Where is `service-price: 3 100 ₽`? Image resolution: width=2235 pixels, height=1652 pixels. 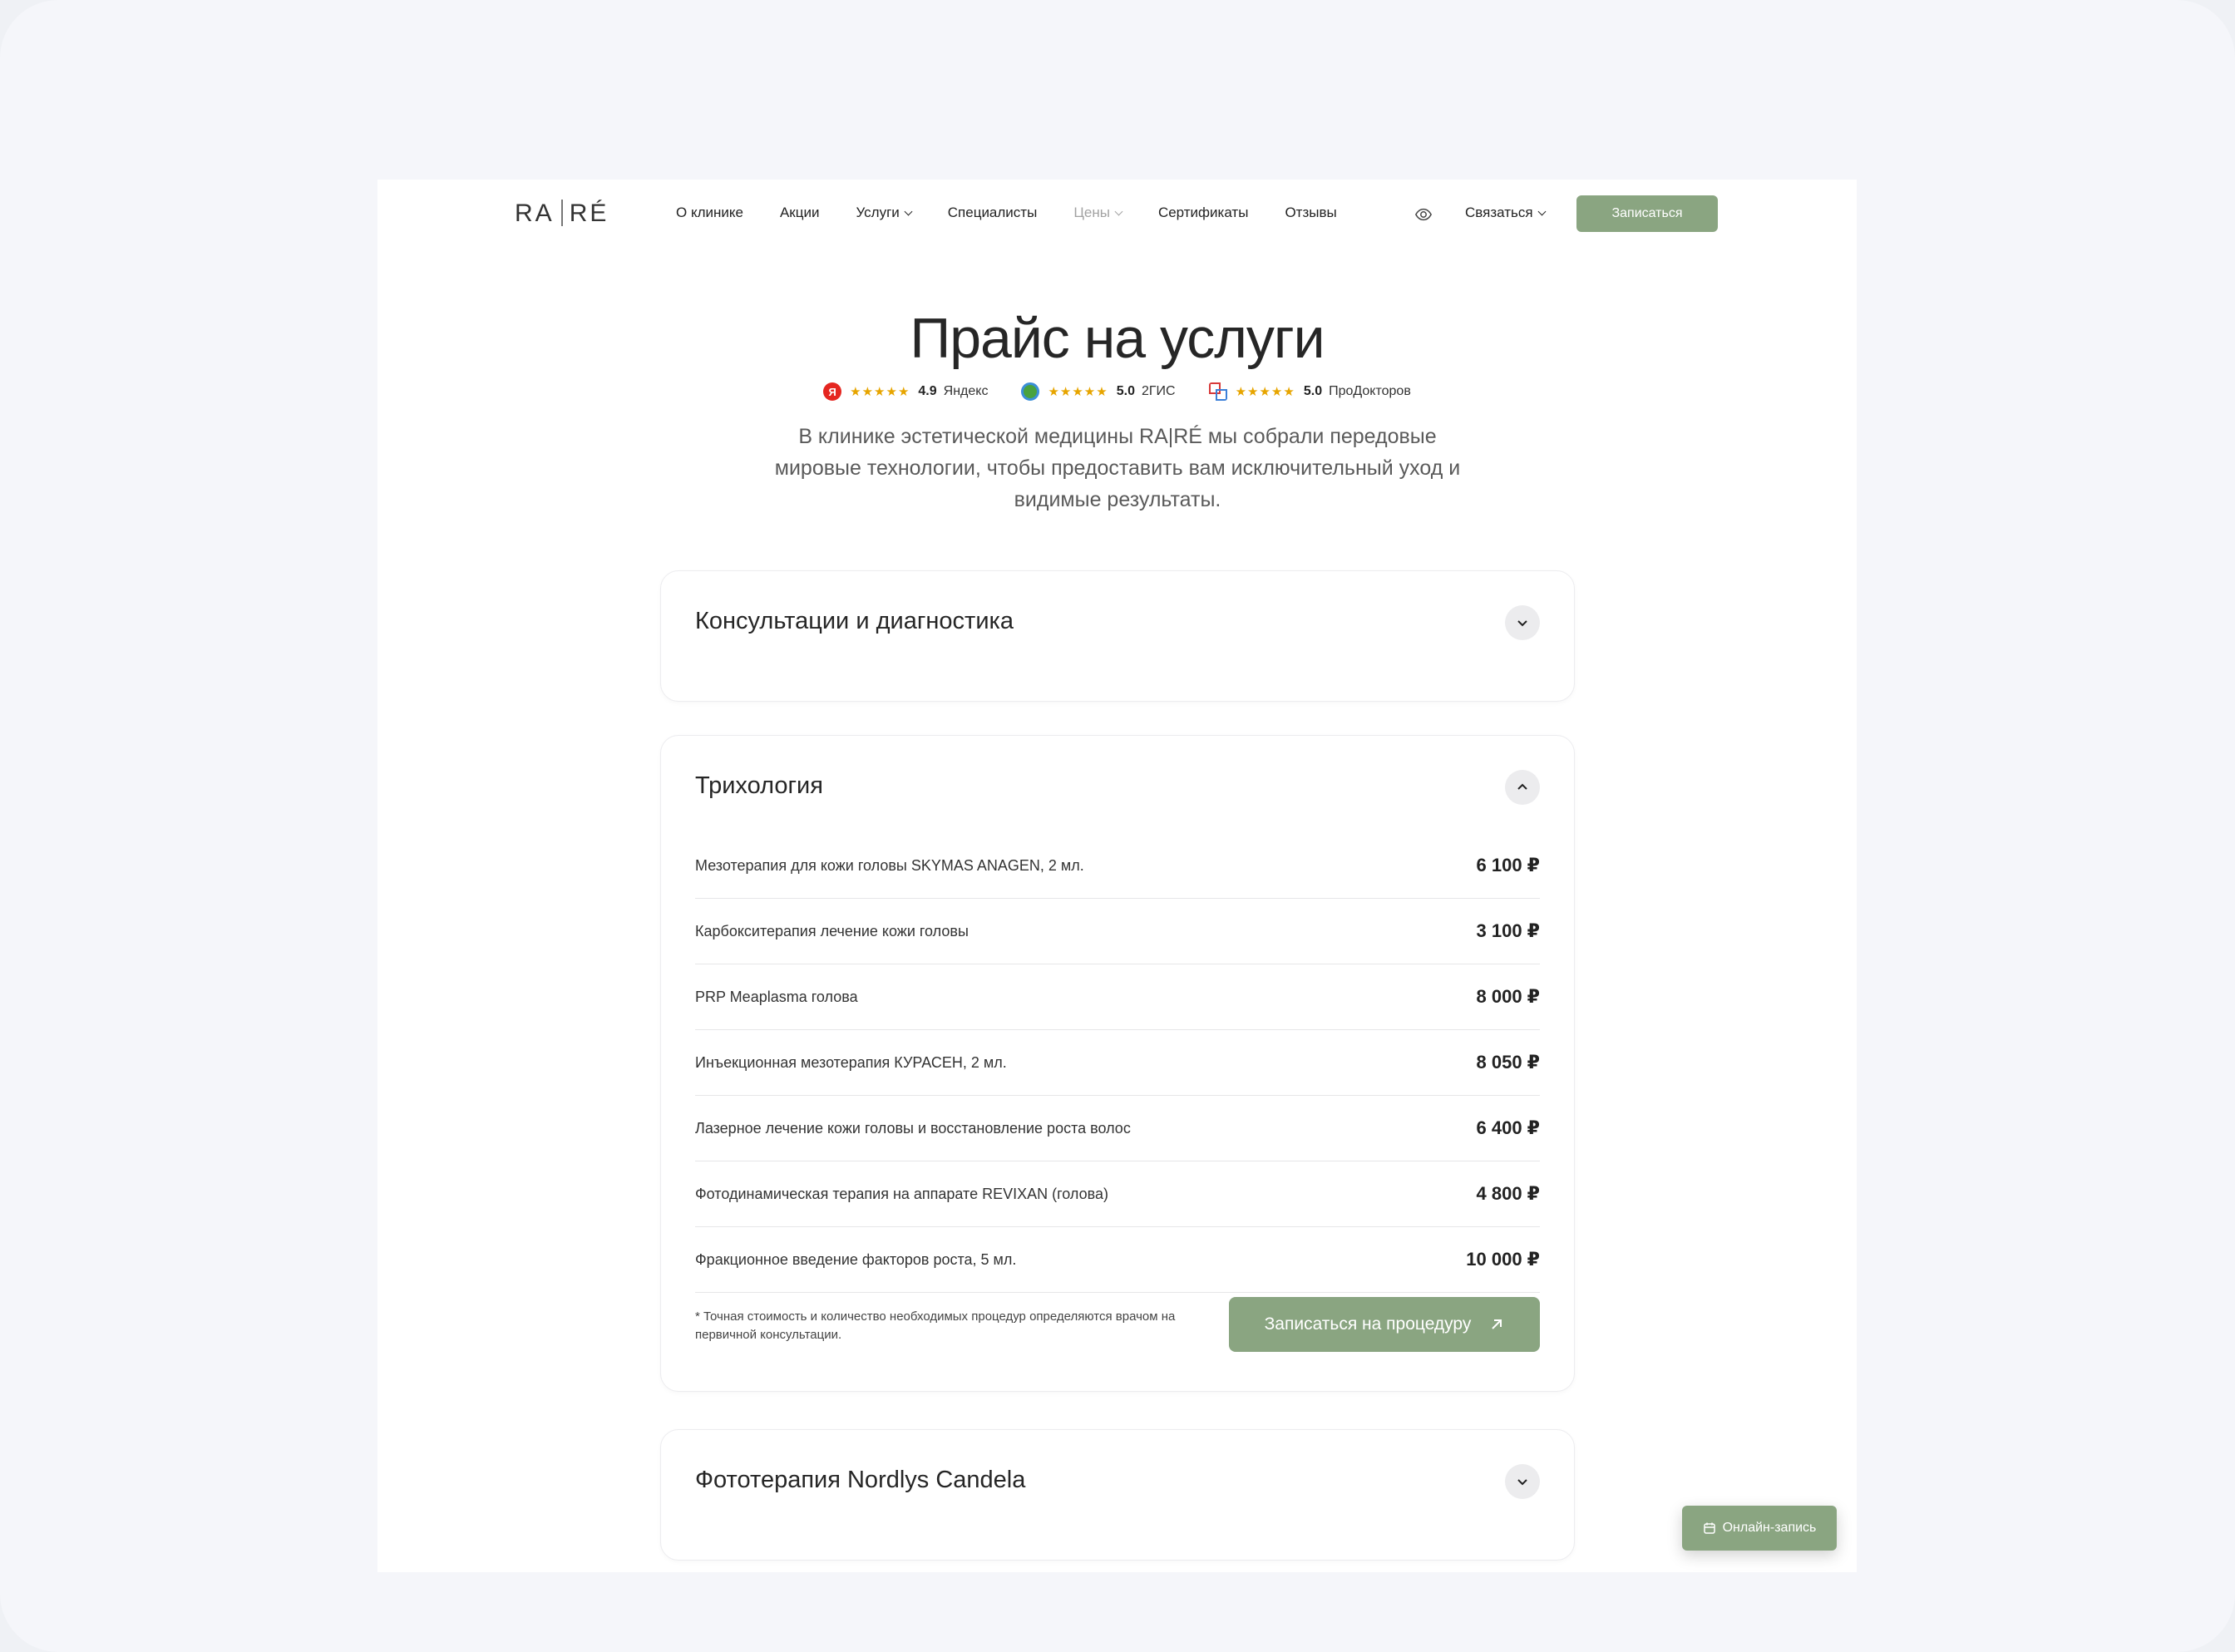 service-price: 3 100 ₽ is located at coordinates (1508, 931).